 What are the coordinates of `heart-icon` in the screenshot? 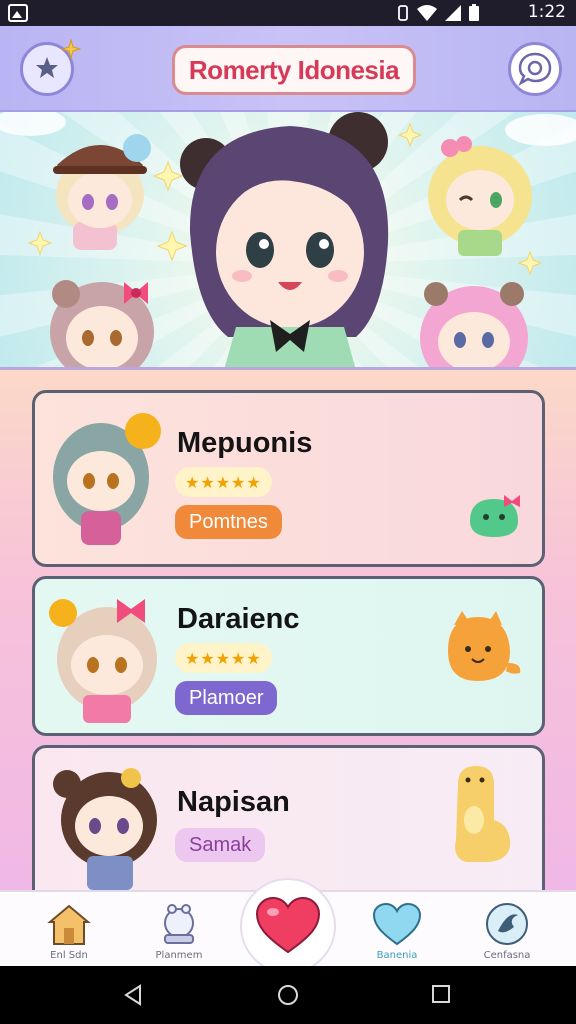 It's located at (288, 925).